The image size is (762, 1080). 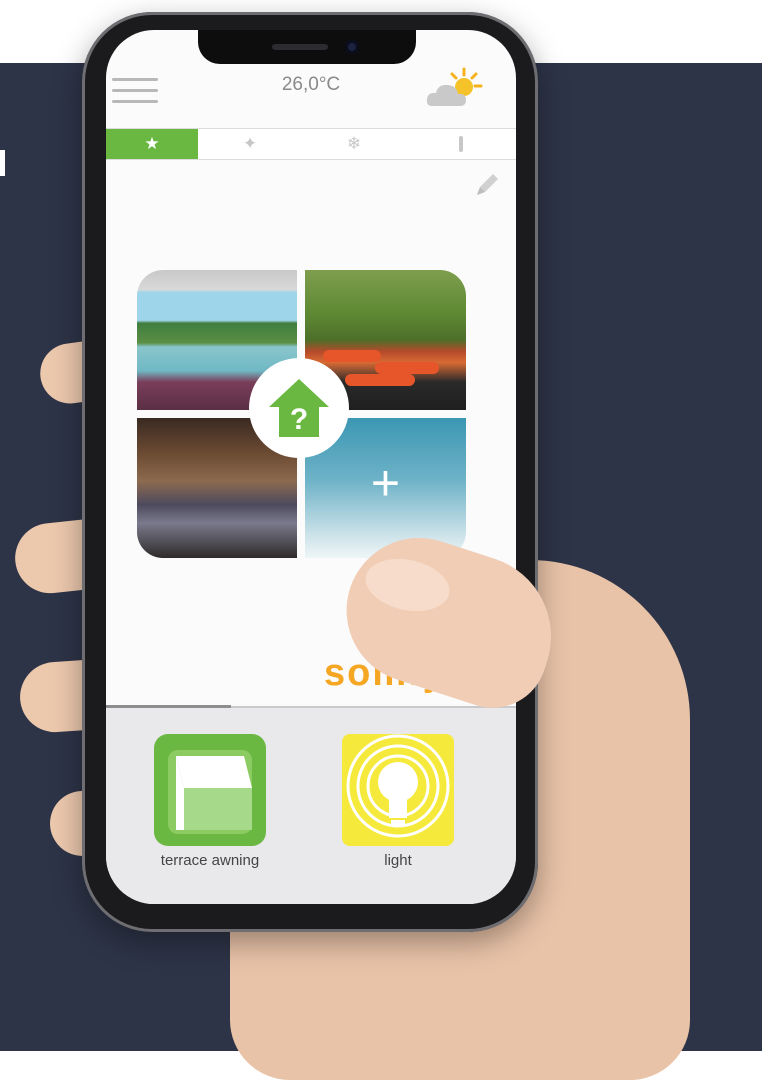 What do you see at coordinates (2, 163) in the screenshot?
I see `background-edge-mark` at bounding box center [2, 163].